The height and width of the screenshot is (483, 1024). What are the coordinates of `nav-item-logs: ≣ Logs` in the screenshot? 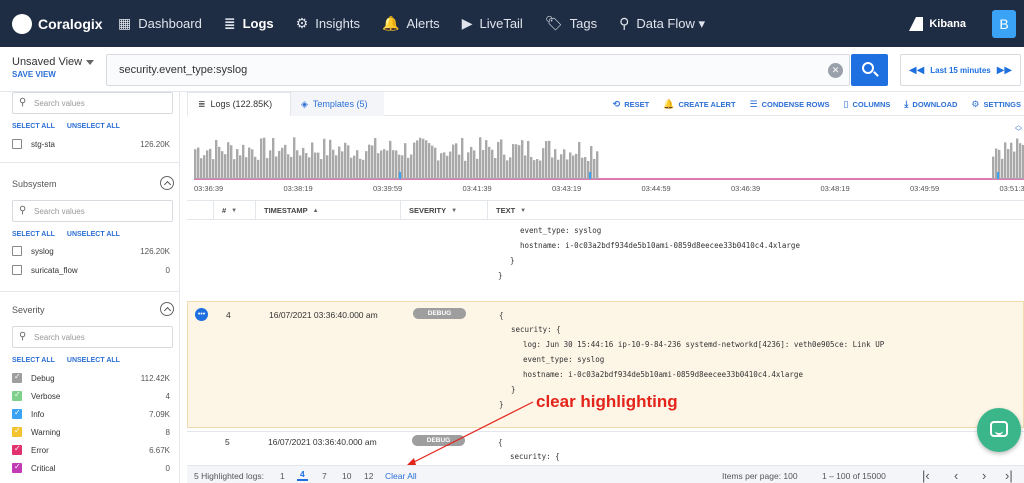 It's located at (249, 23).